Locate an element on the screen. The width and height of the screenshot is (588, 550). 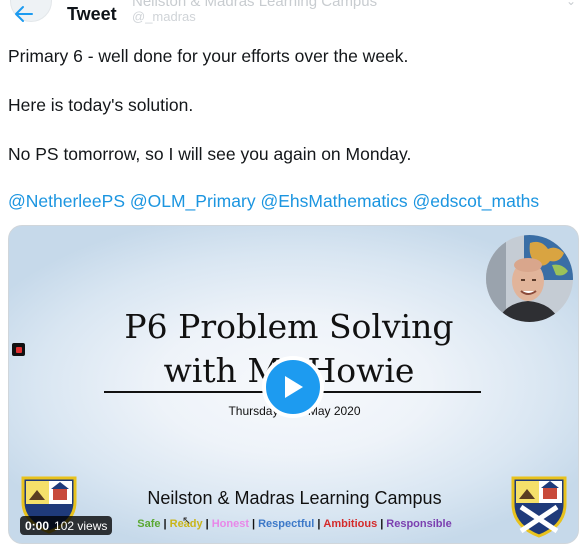
play-button is located at coordinates (293, 387).